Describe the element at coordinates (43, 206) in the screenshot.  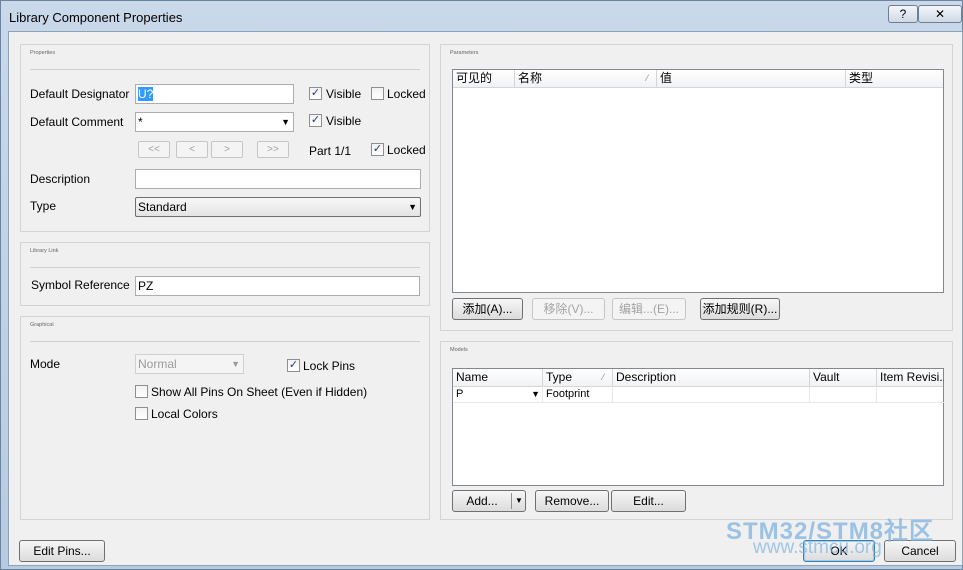
I see `type-label: Type` at that location.